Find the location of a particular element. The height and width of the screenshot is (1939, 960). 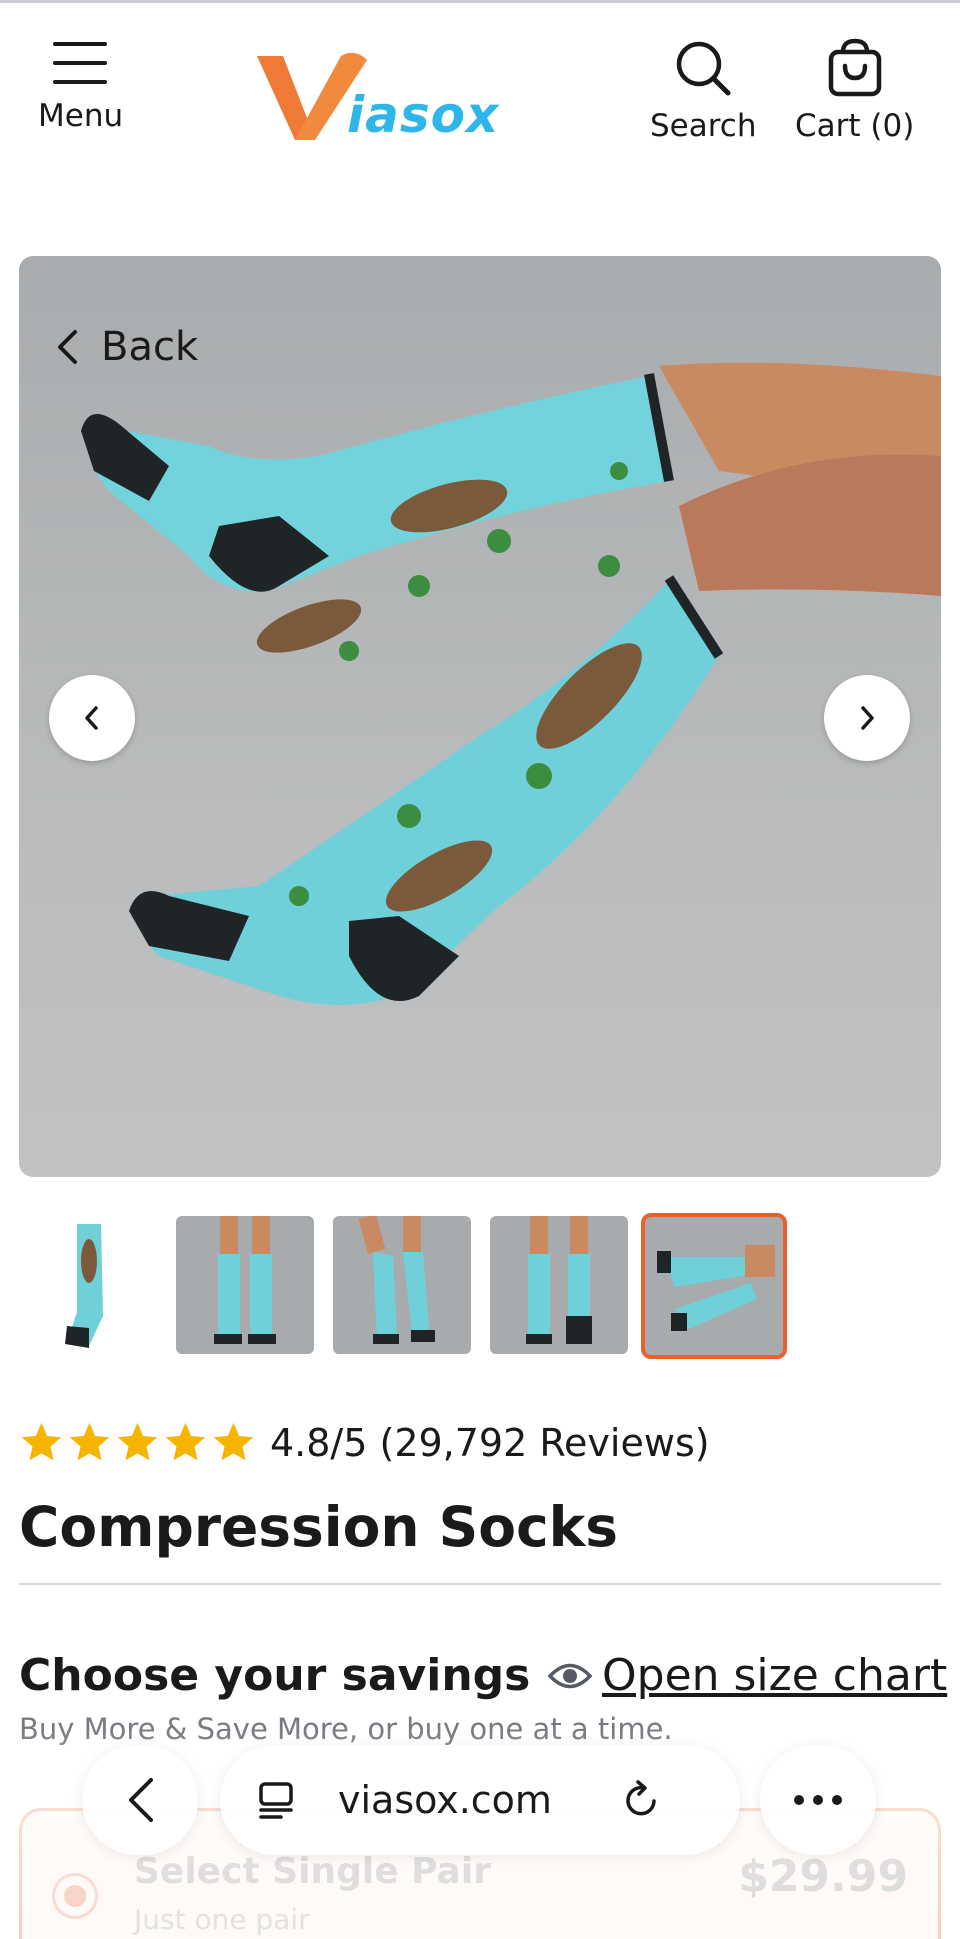

browser-more-button is located at coordinates (818, 1800).